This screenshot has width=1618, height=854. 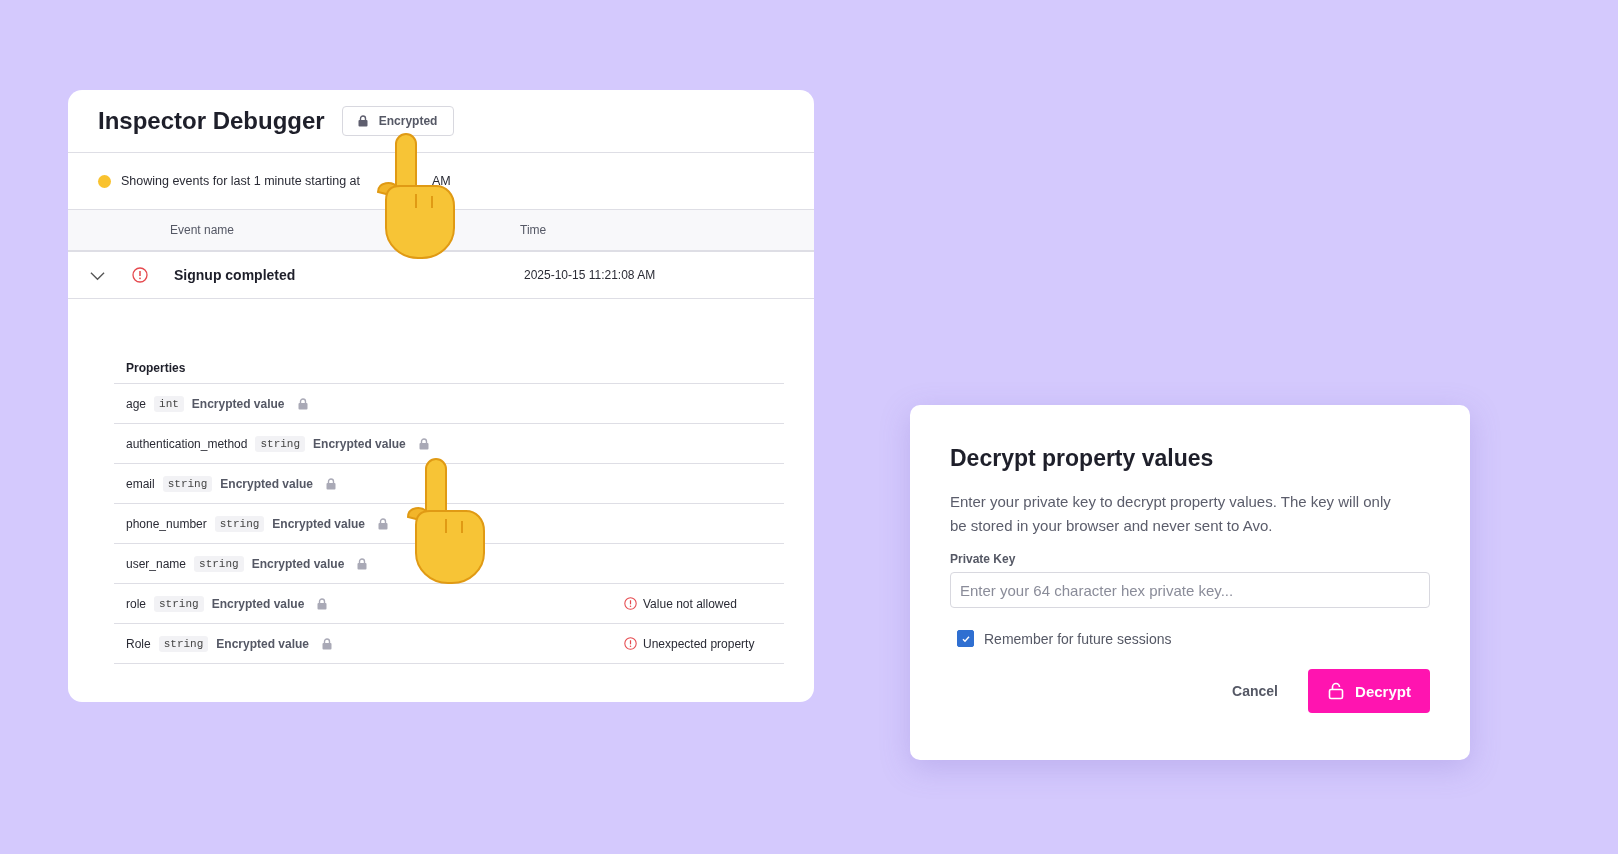 What do you see at coordinates (983, 559) in the screenshot?
I see `field-label: Private Key` at bounding box center [983, 559].